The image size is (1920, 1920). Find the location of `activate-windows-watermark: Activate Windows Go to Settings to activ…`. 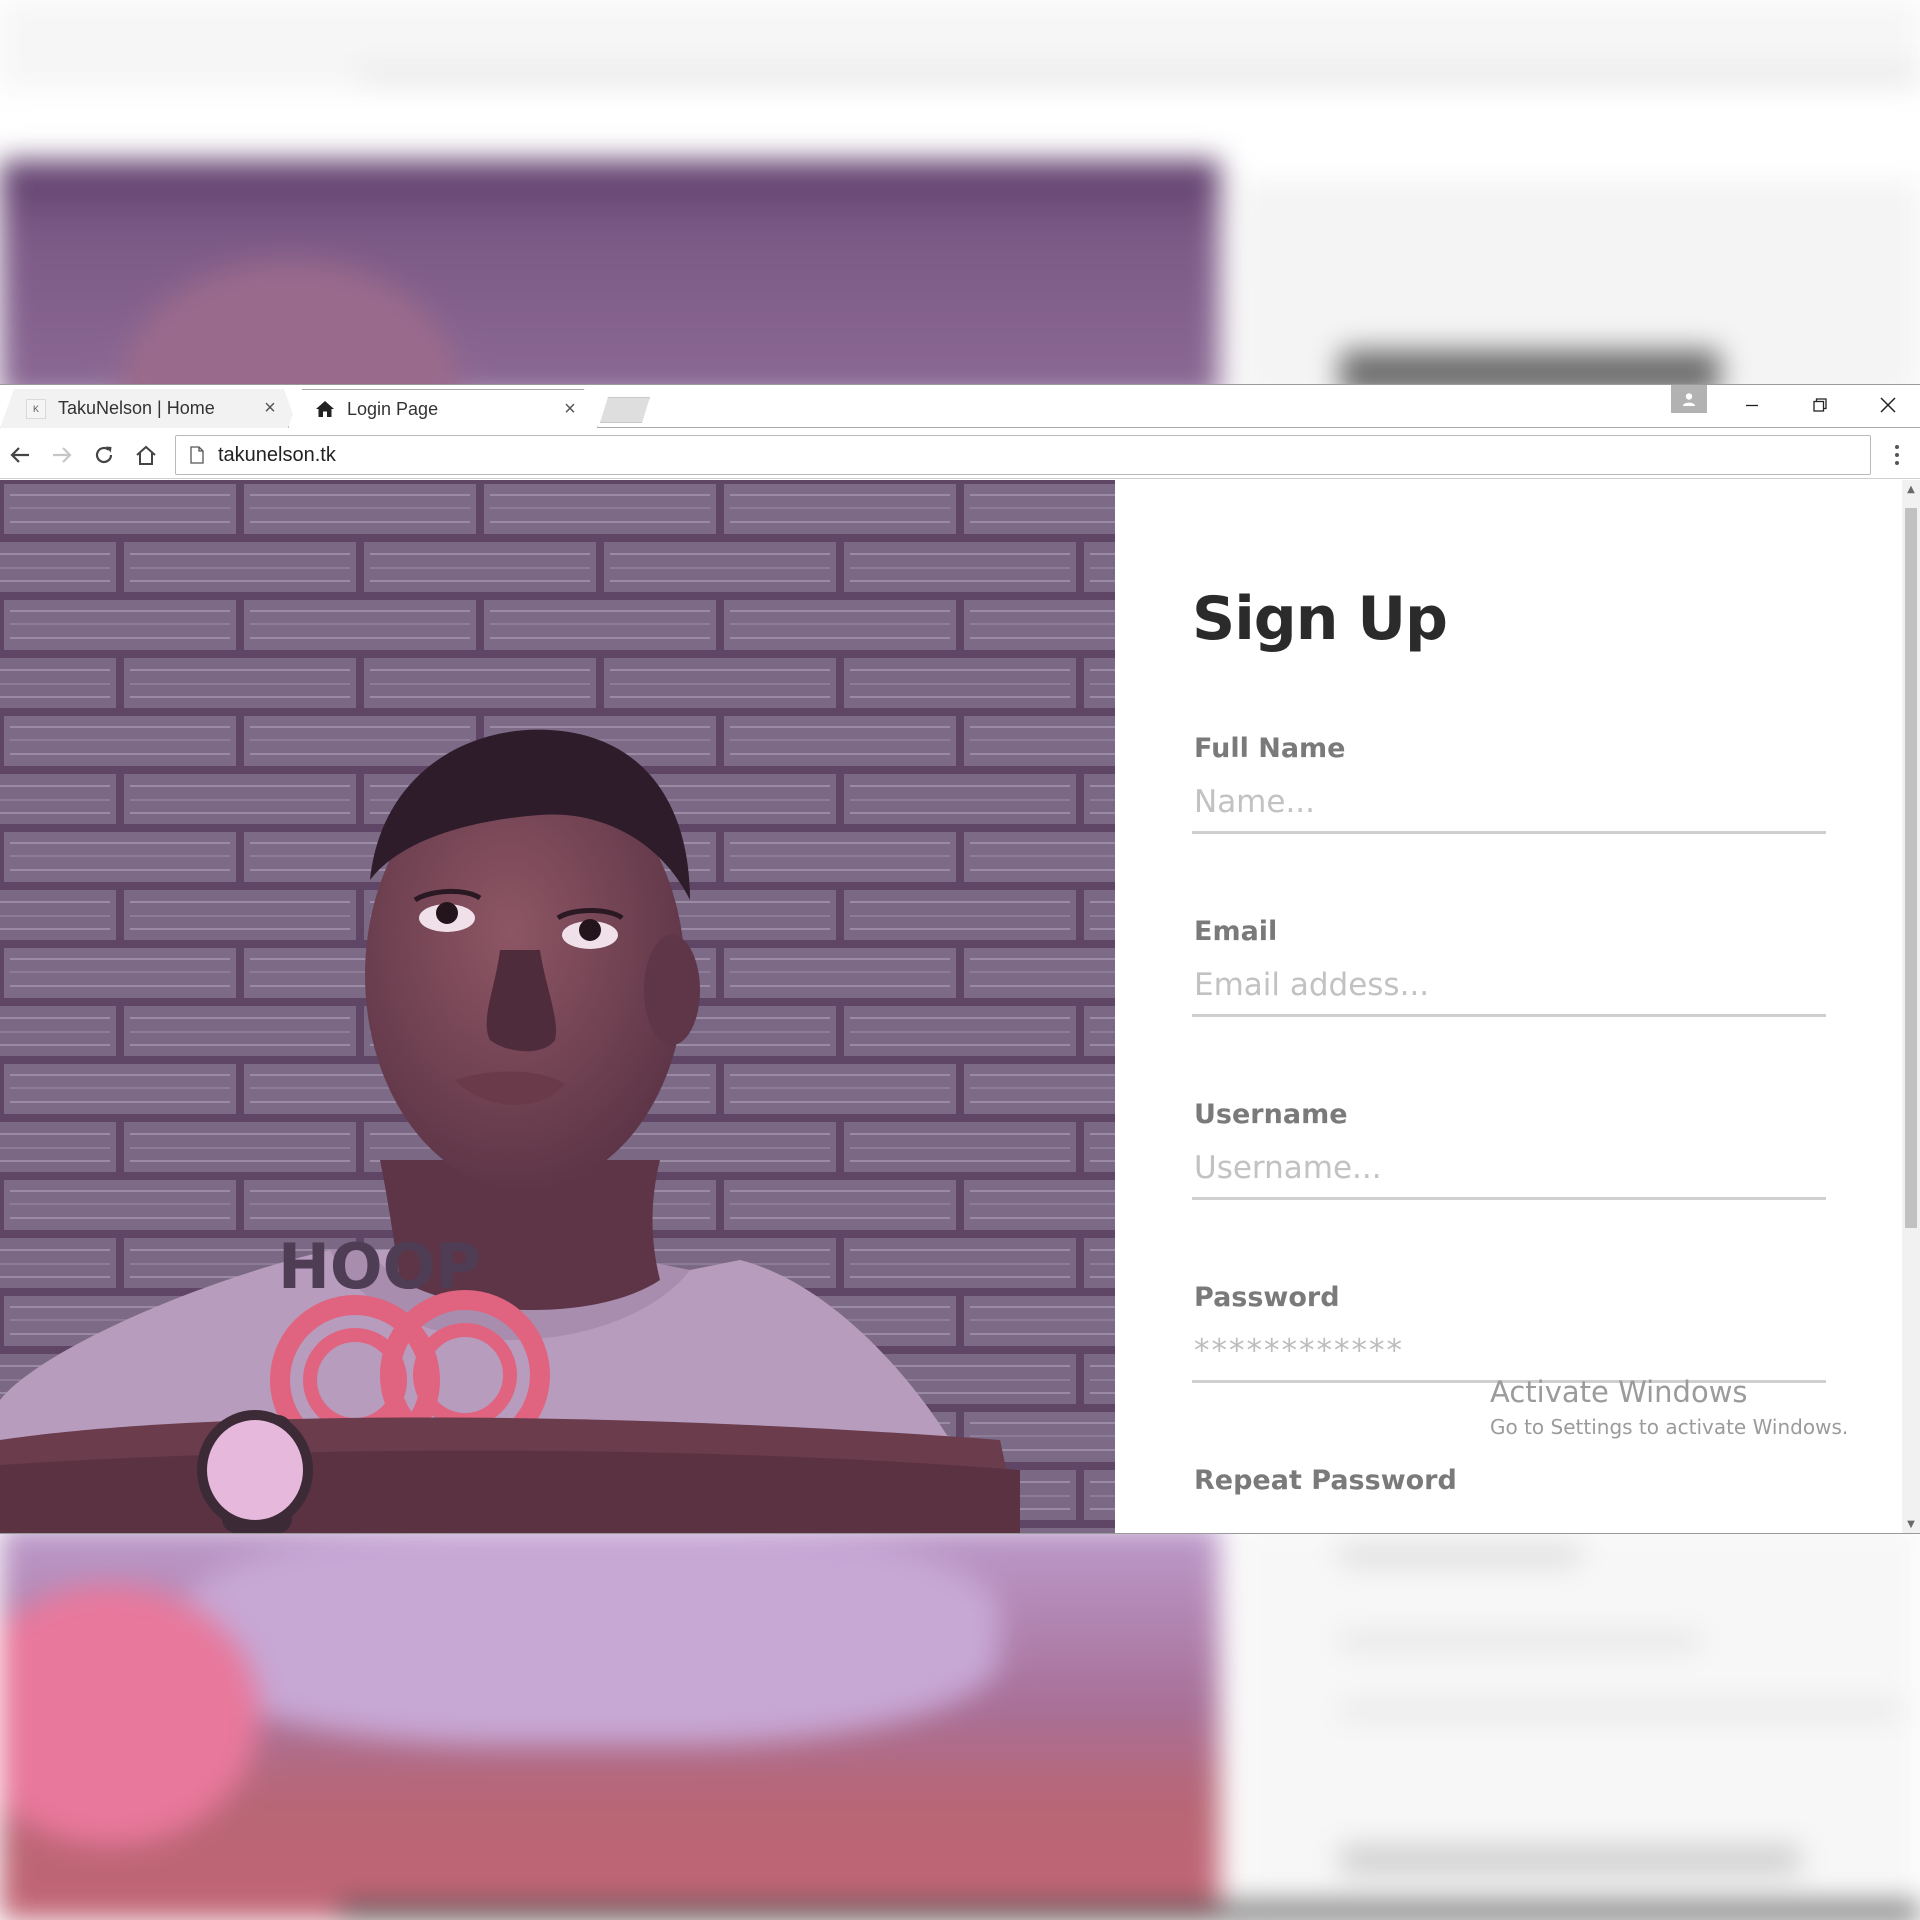

activate-windows-watermark: Activate Windows Go to Settings to activ… is located at coordinates (1669, 1407).